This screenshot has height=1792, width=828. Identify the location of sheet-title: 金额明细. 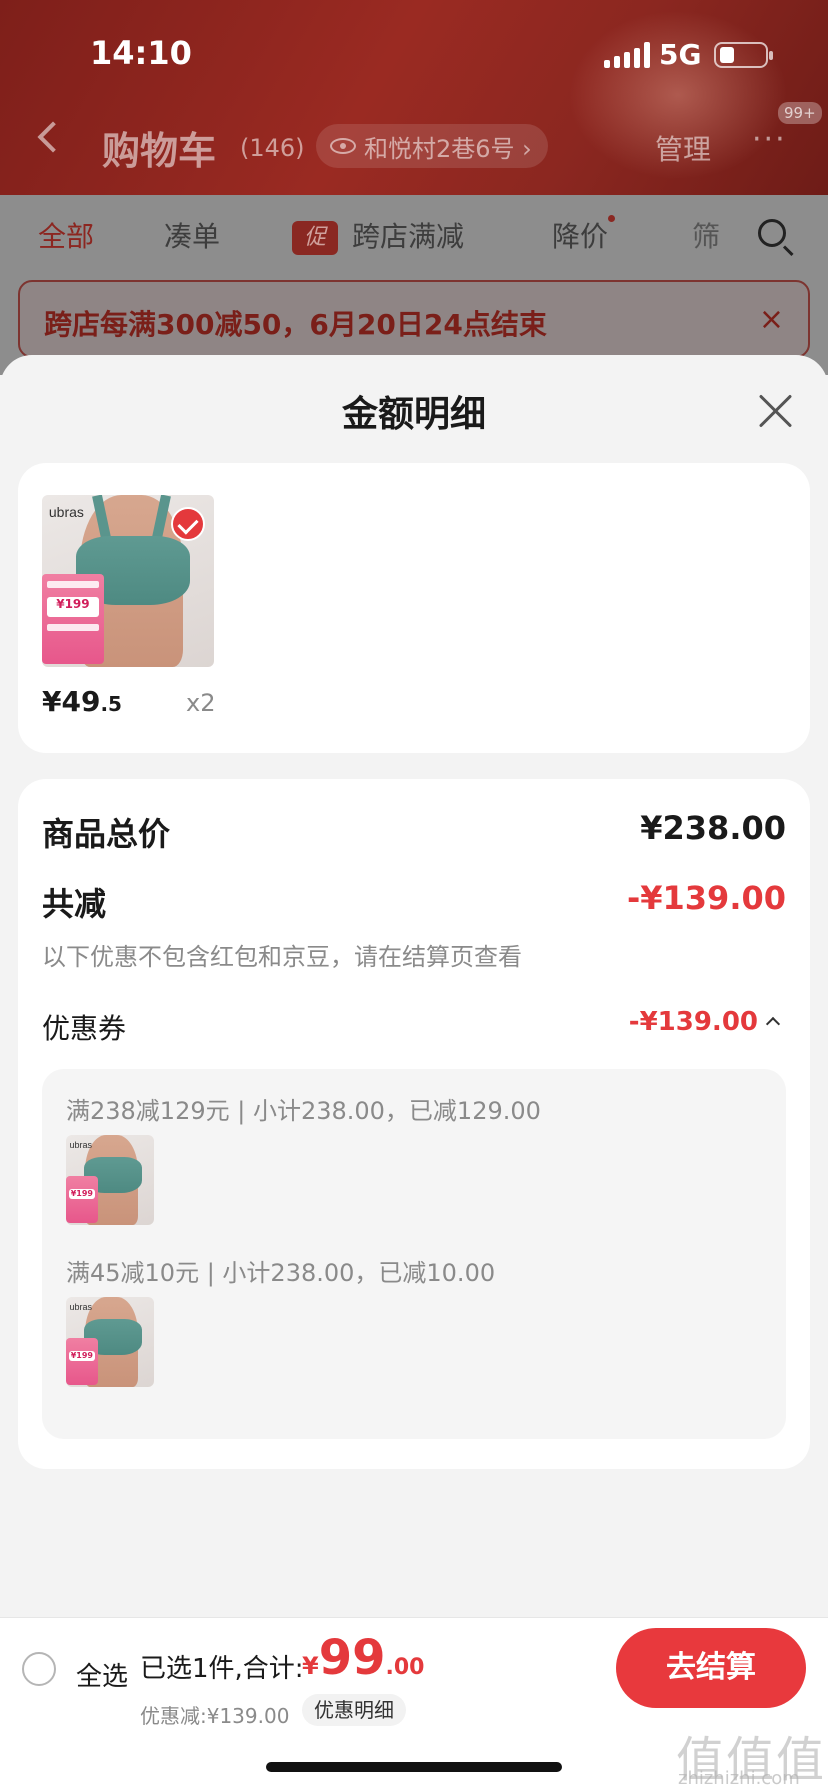
(413, 414).